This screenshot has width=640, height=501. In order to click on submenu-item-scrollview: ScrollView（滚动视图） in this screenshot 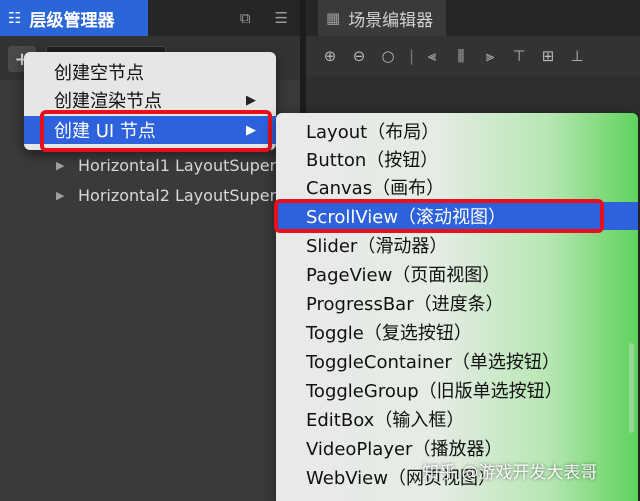, I will do `click(457, 216)`.